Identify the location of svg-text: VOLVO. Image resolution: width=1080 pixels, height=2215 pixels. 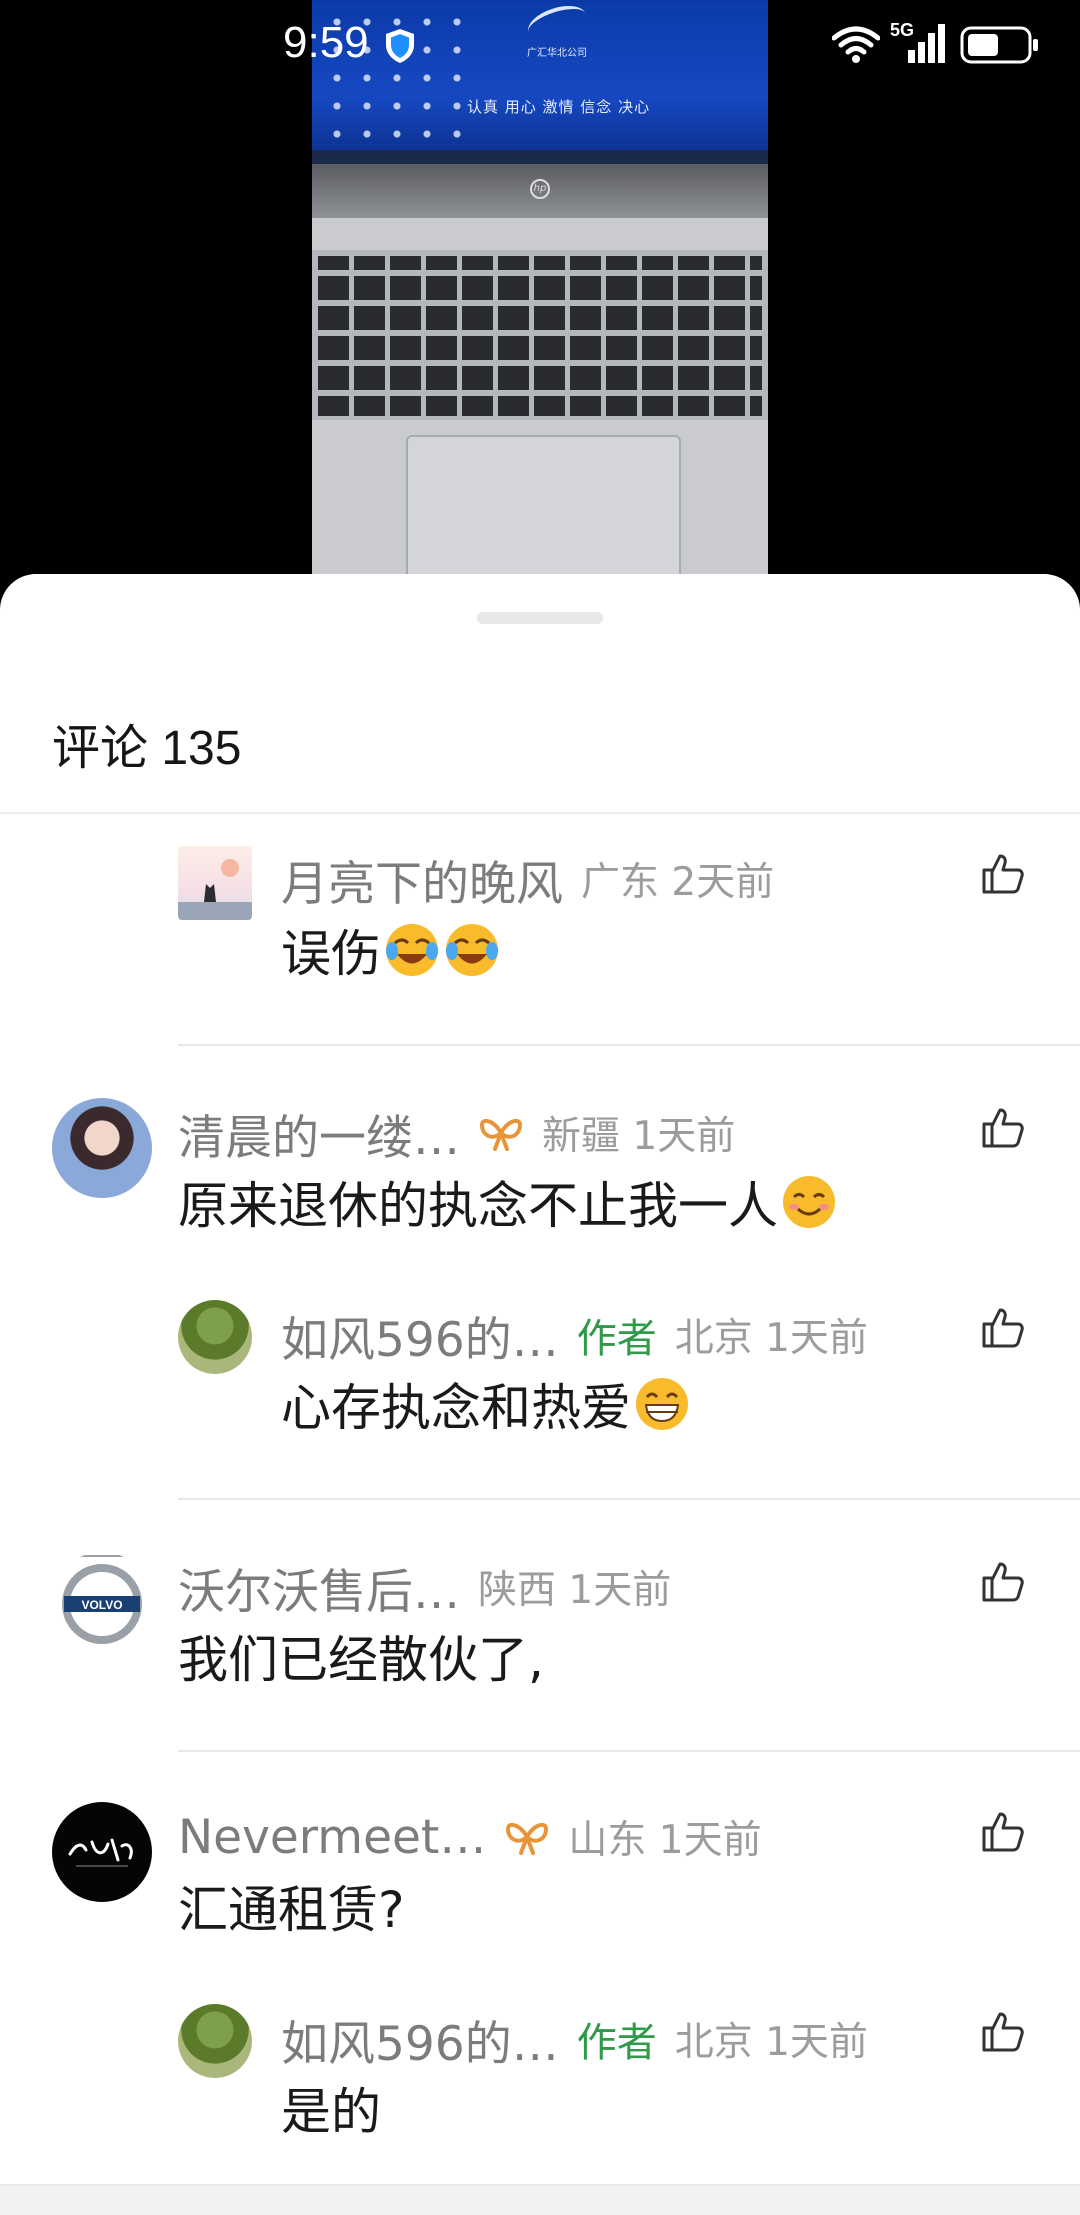
(101, 1605).